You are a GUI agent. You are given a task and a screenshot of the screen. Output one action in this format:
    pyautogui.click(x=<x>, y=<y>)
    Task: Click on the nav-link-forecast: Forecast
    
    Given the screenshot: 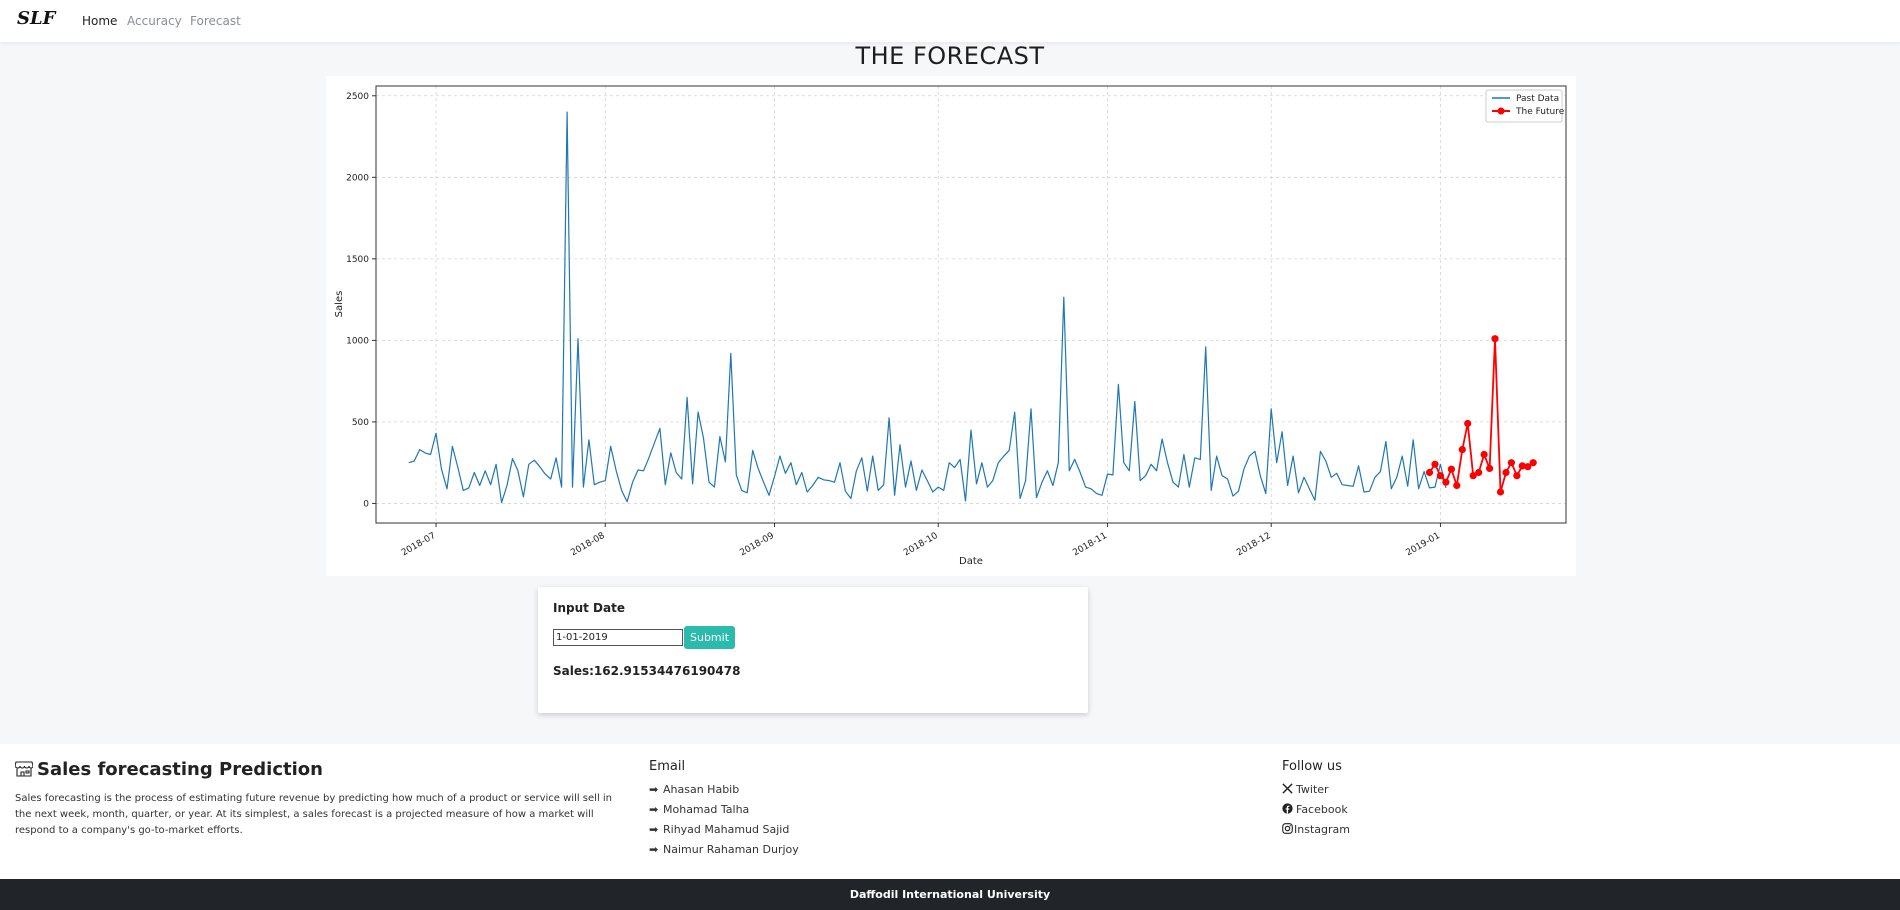 What is the action you would take?
    pyautogui.click(x=215, y=21)
    